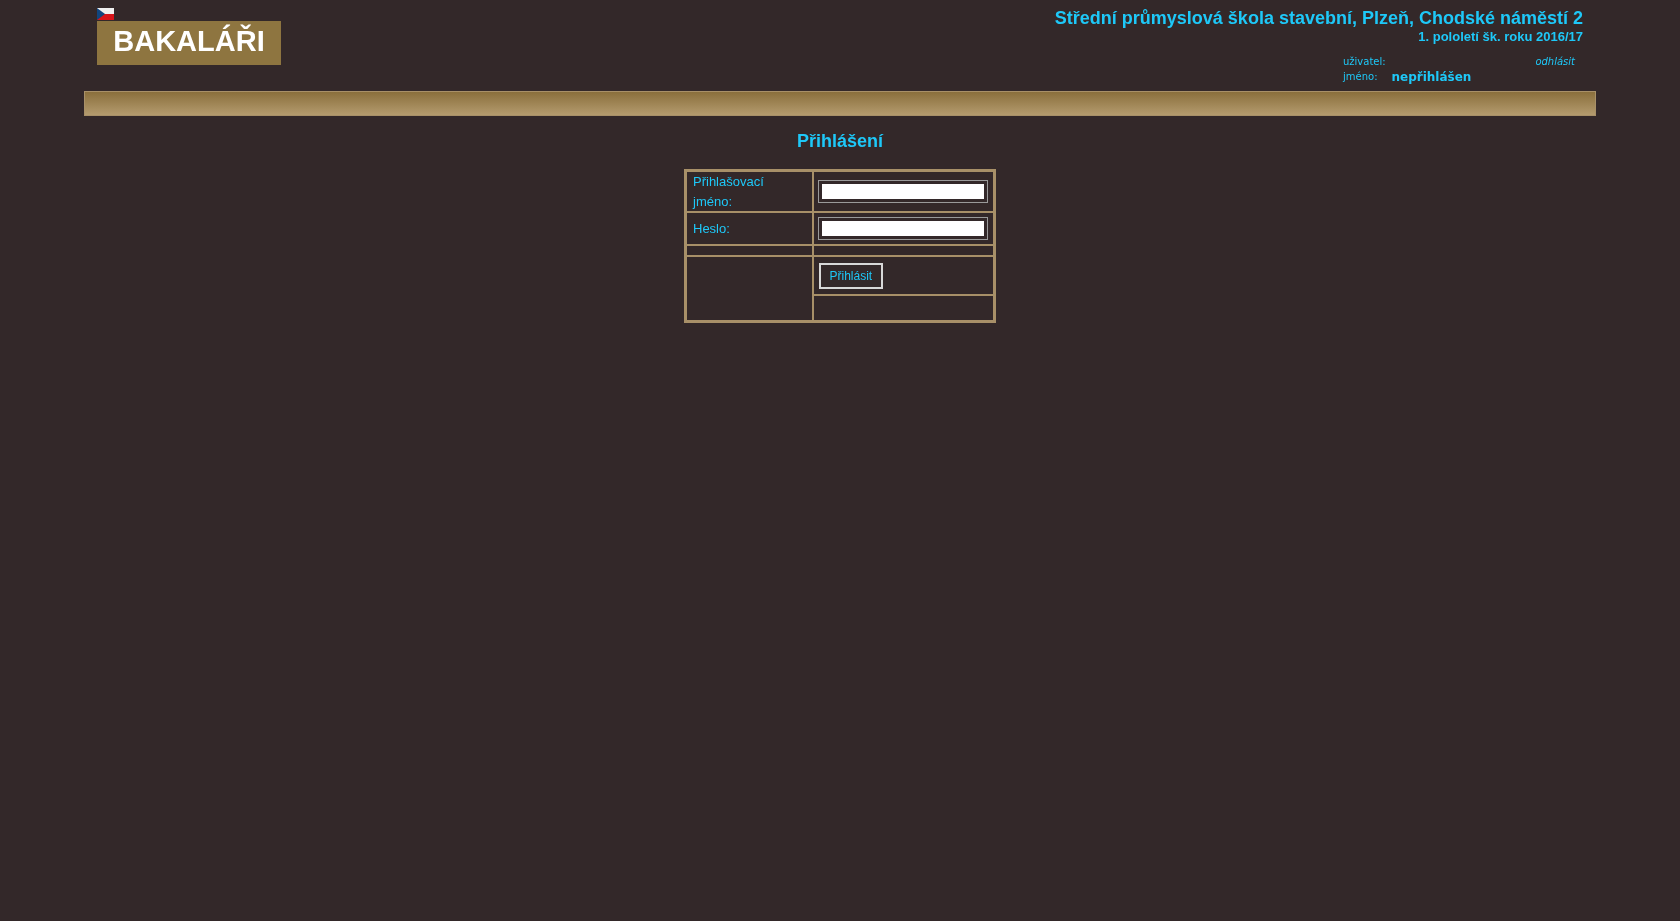 Image resolution: width=1680 pixels, height=921 pixels. What do you see at coordinates (1431, 77) in the screenshot?
I see `user-name: nepřihlášen` at bounding box center [1431, 77].